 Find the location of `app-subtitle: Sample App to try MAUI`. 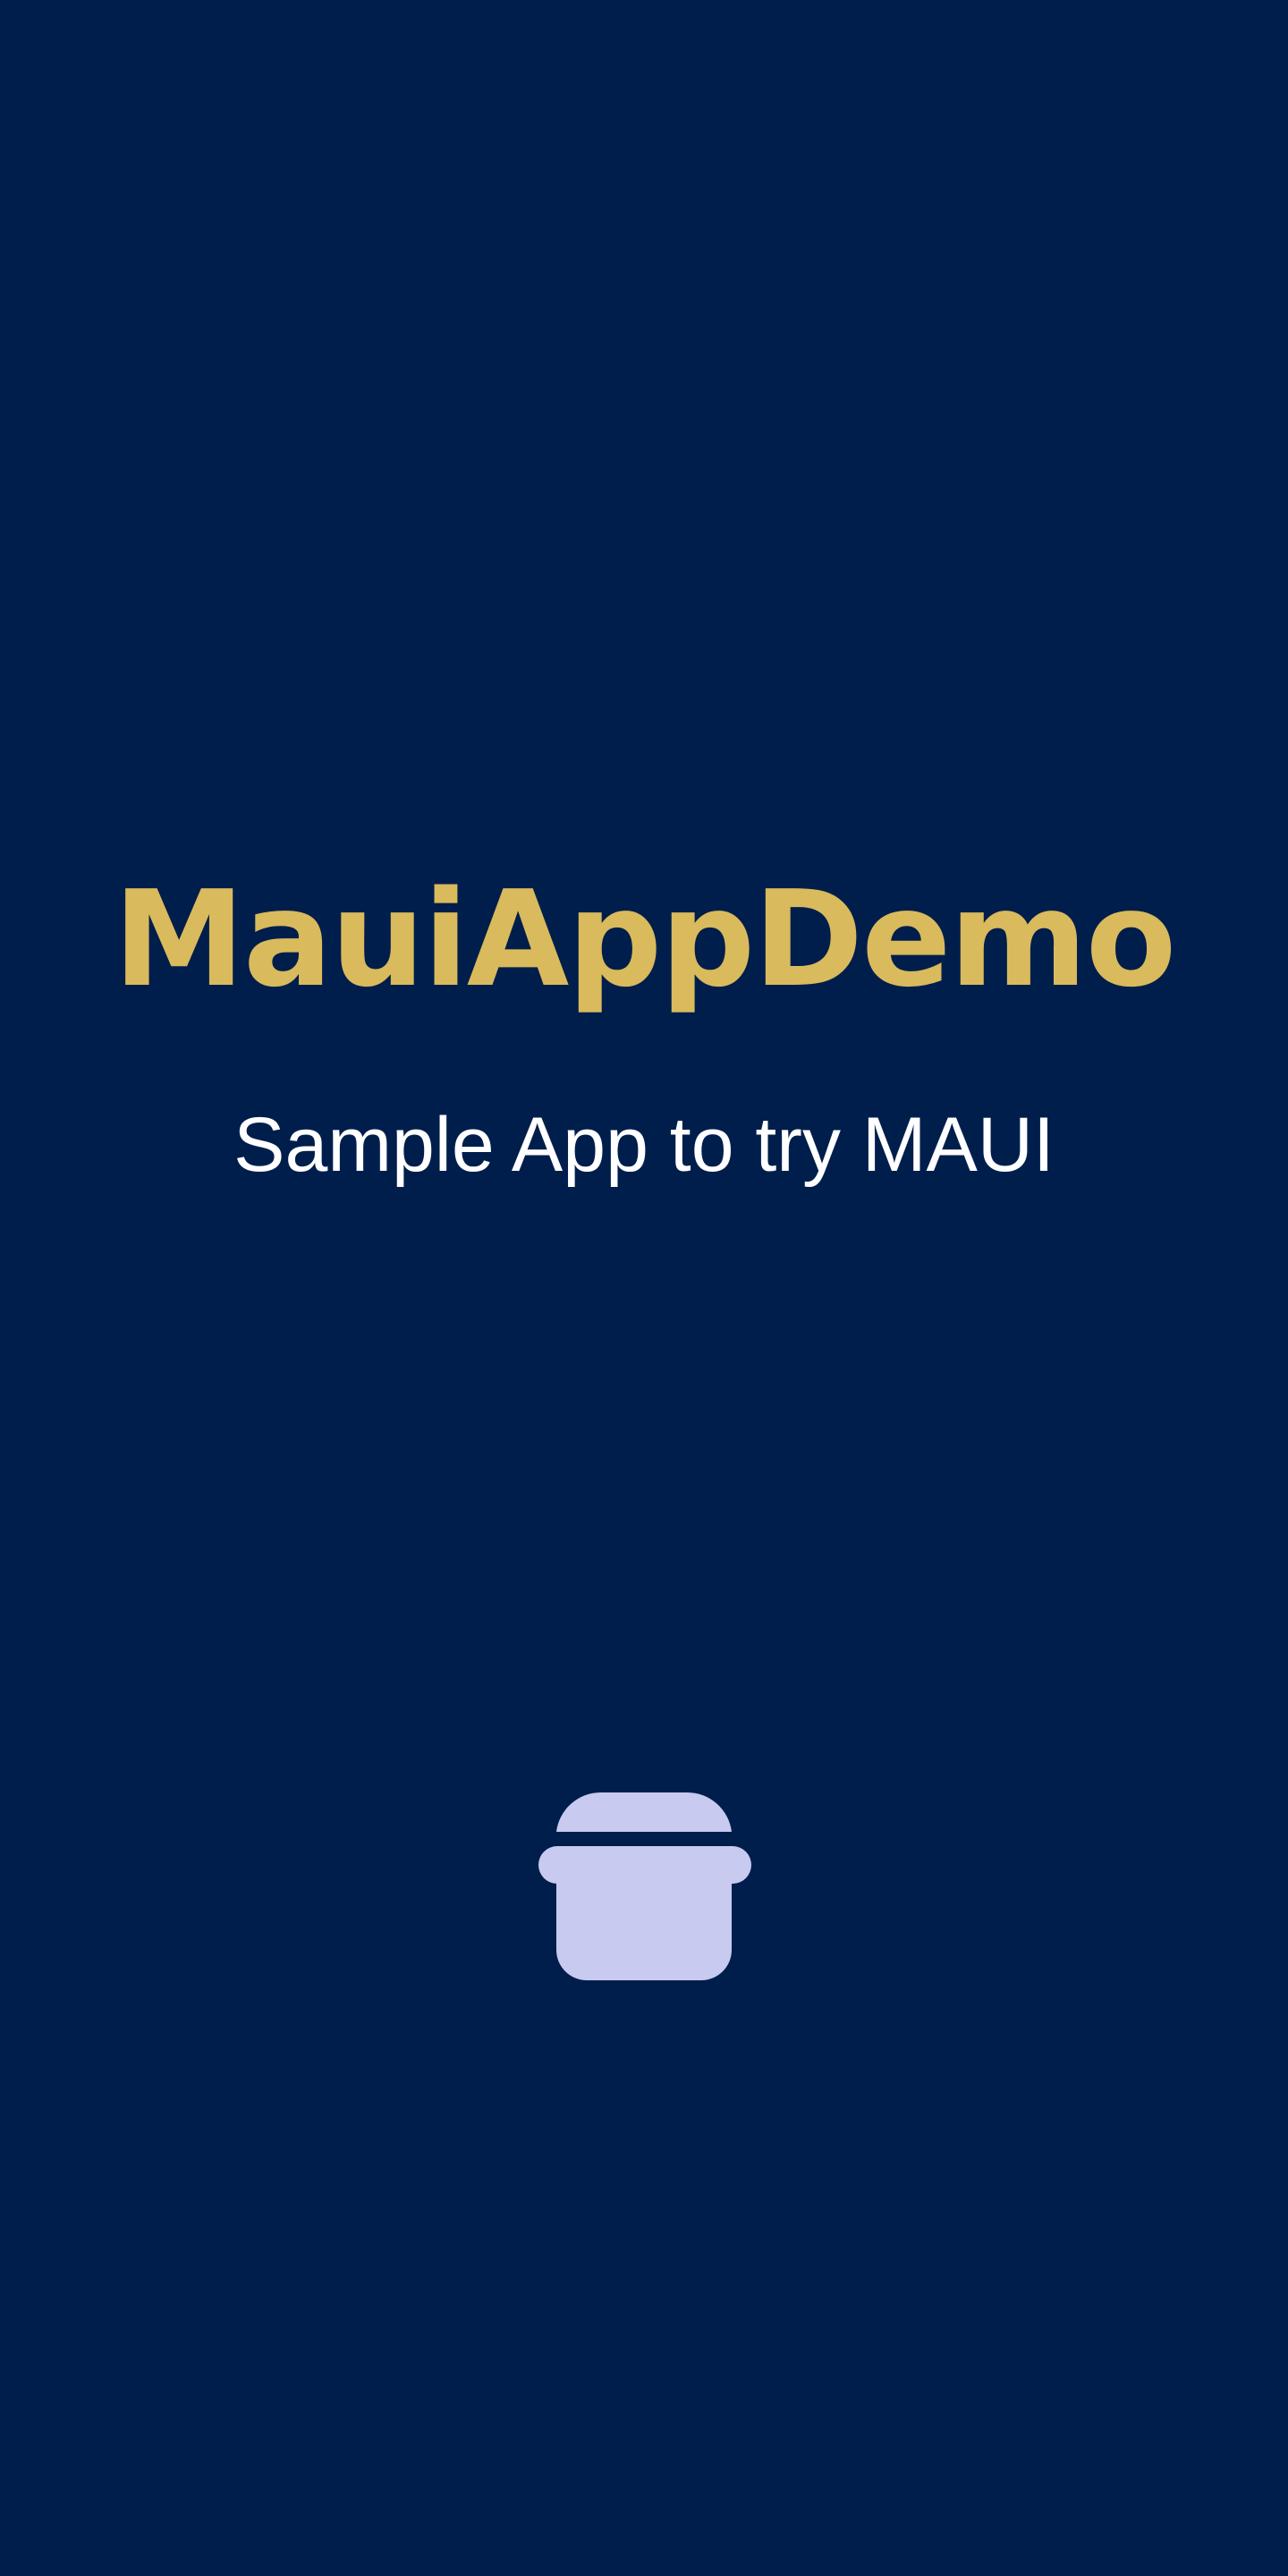

app-subtitle: Sample App to try MAUI is located at coordinates (644, 1145).